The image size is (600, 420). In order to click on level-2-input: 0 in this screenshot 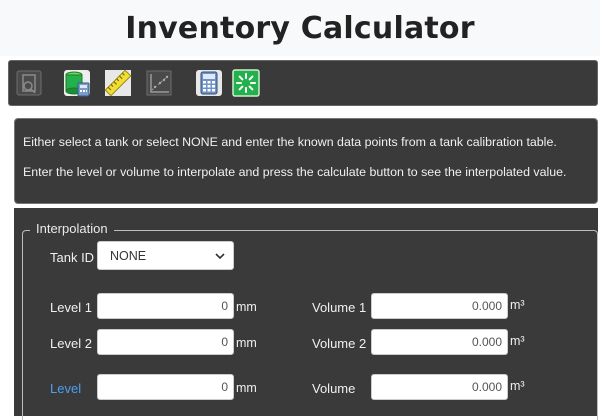, I will do `click(165, 342)`.